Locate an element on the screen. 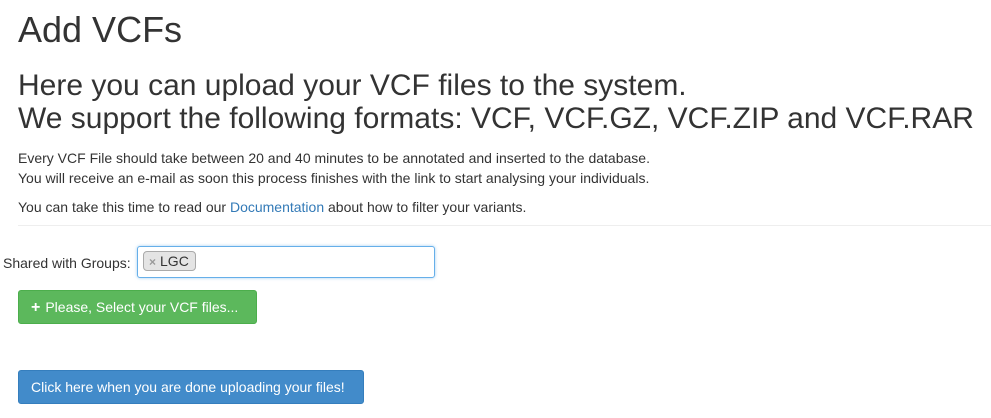  documentation-prefix: You can take this time to read our is located at coordinates (124, 207).